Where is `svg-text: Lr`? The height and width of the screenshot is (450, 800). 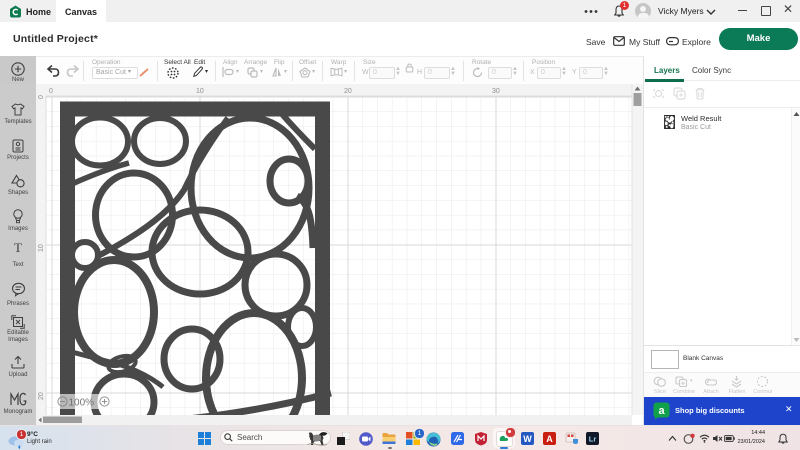
svg-text: Lr is located at coordinates (593, 439).